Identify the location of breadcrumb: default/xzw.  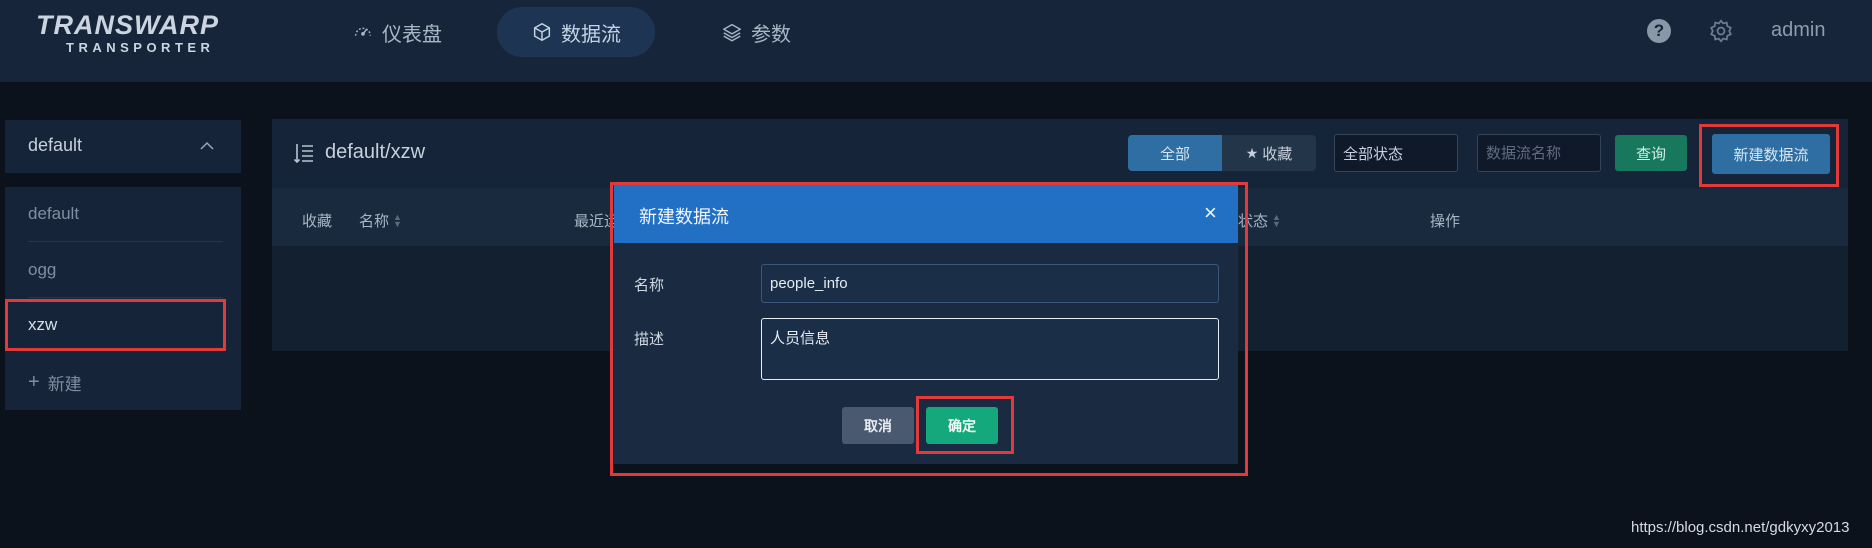
(375, 152).